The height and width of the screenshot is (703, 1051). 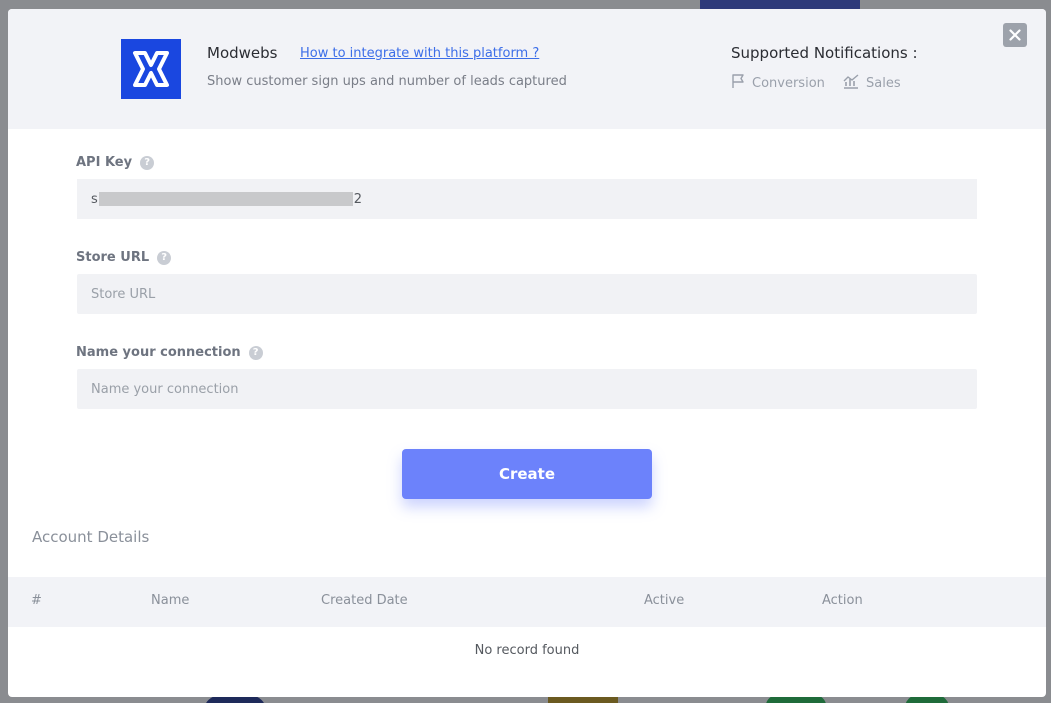 I want to click on flag-icon, so click(x=738, y=83).